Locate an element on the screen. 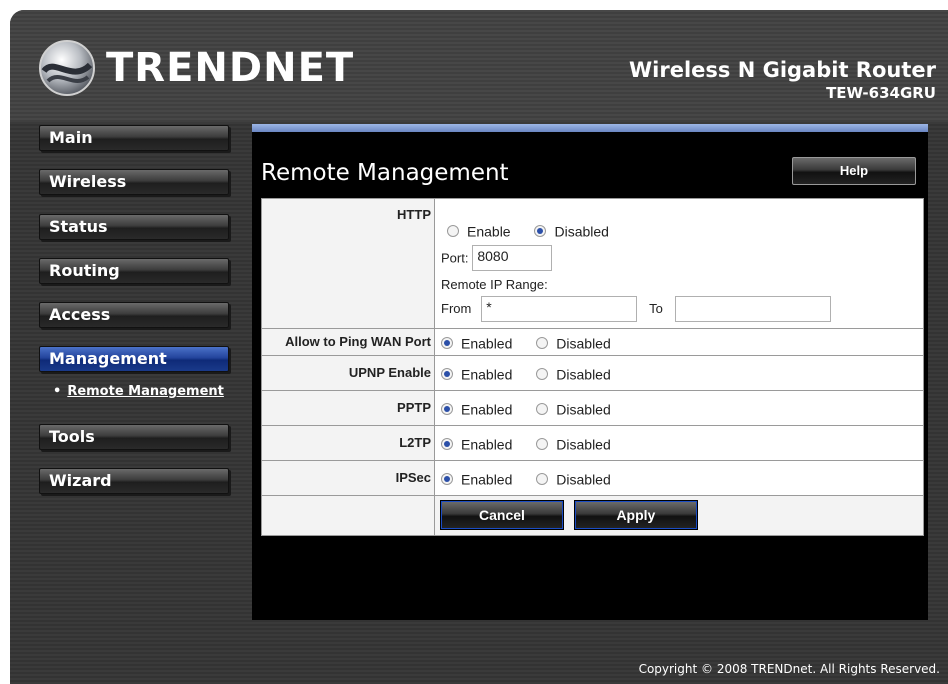 The height and width of the screenshot is (684, 948). nav-management: Management is located at coordinates (134, 359).